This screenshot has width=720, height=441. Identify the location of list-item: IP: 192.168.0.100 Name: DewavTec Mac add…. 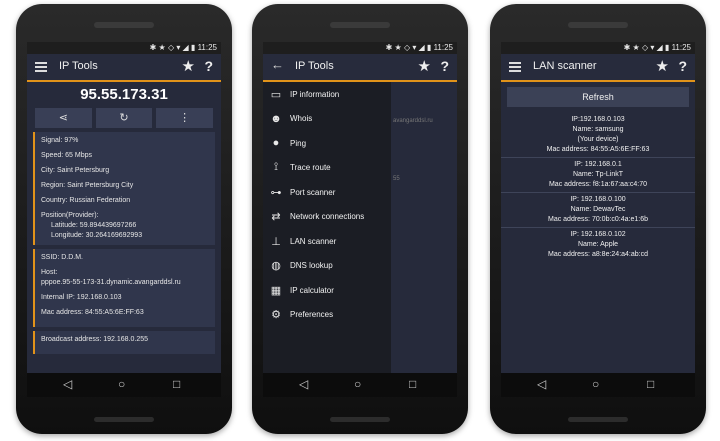
(598, 210).